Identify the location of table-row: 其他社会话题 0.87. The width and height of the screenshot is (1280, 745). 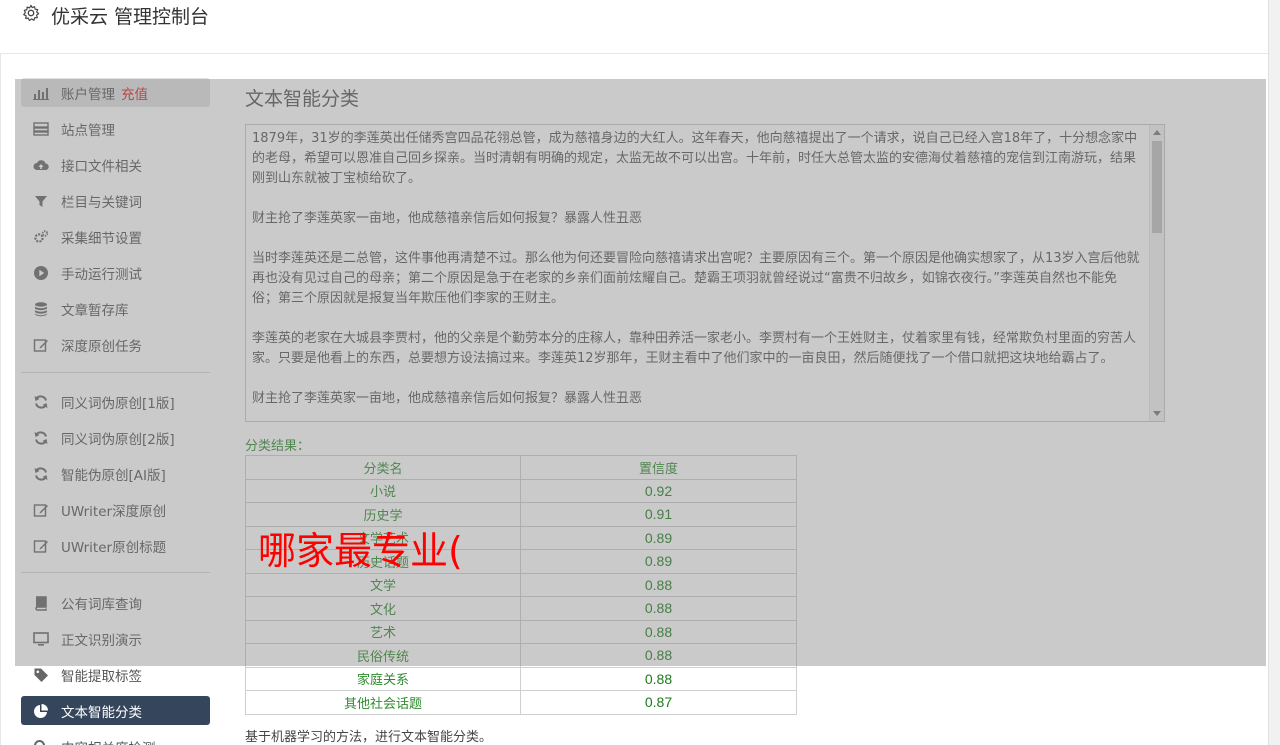
(521, 702).